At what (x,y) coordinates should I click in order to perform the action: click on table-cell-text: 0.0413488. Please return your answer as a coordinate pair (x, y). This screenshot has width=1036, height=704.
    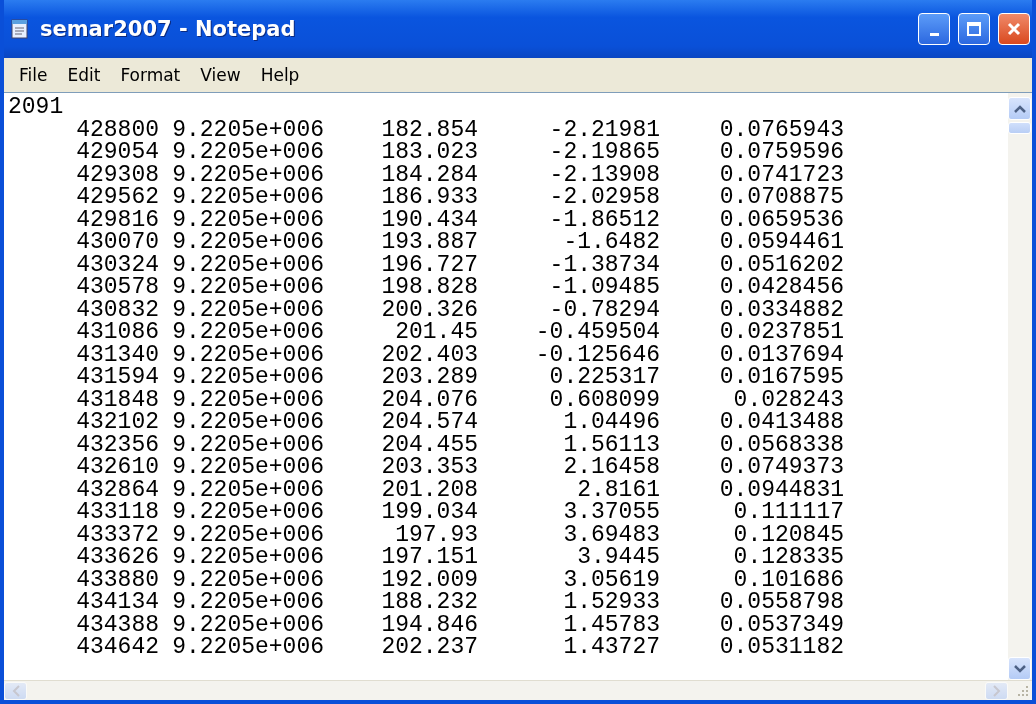
    Looking at the image, I should click on (781, 422).